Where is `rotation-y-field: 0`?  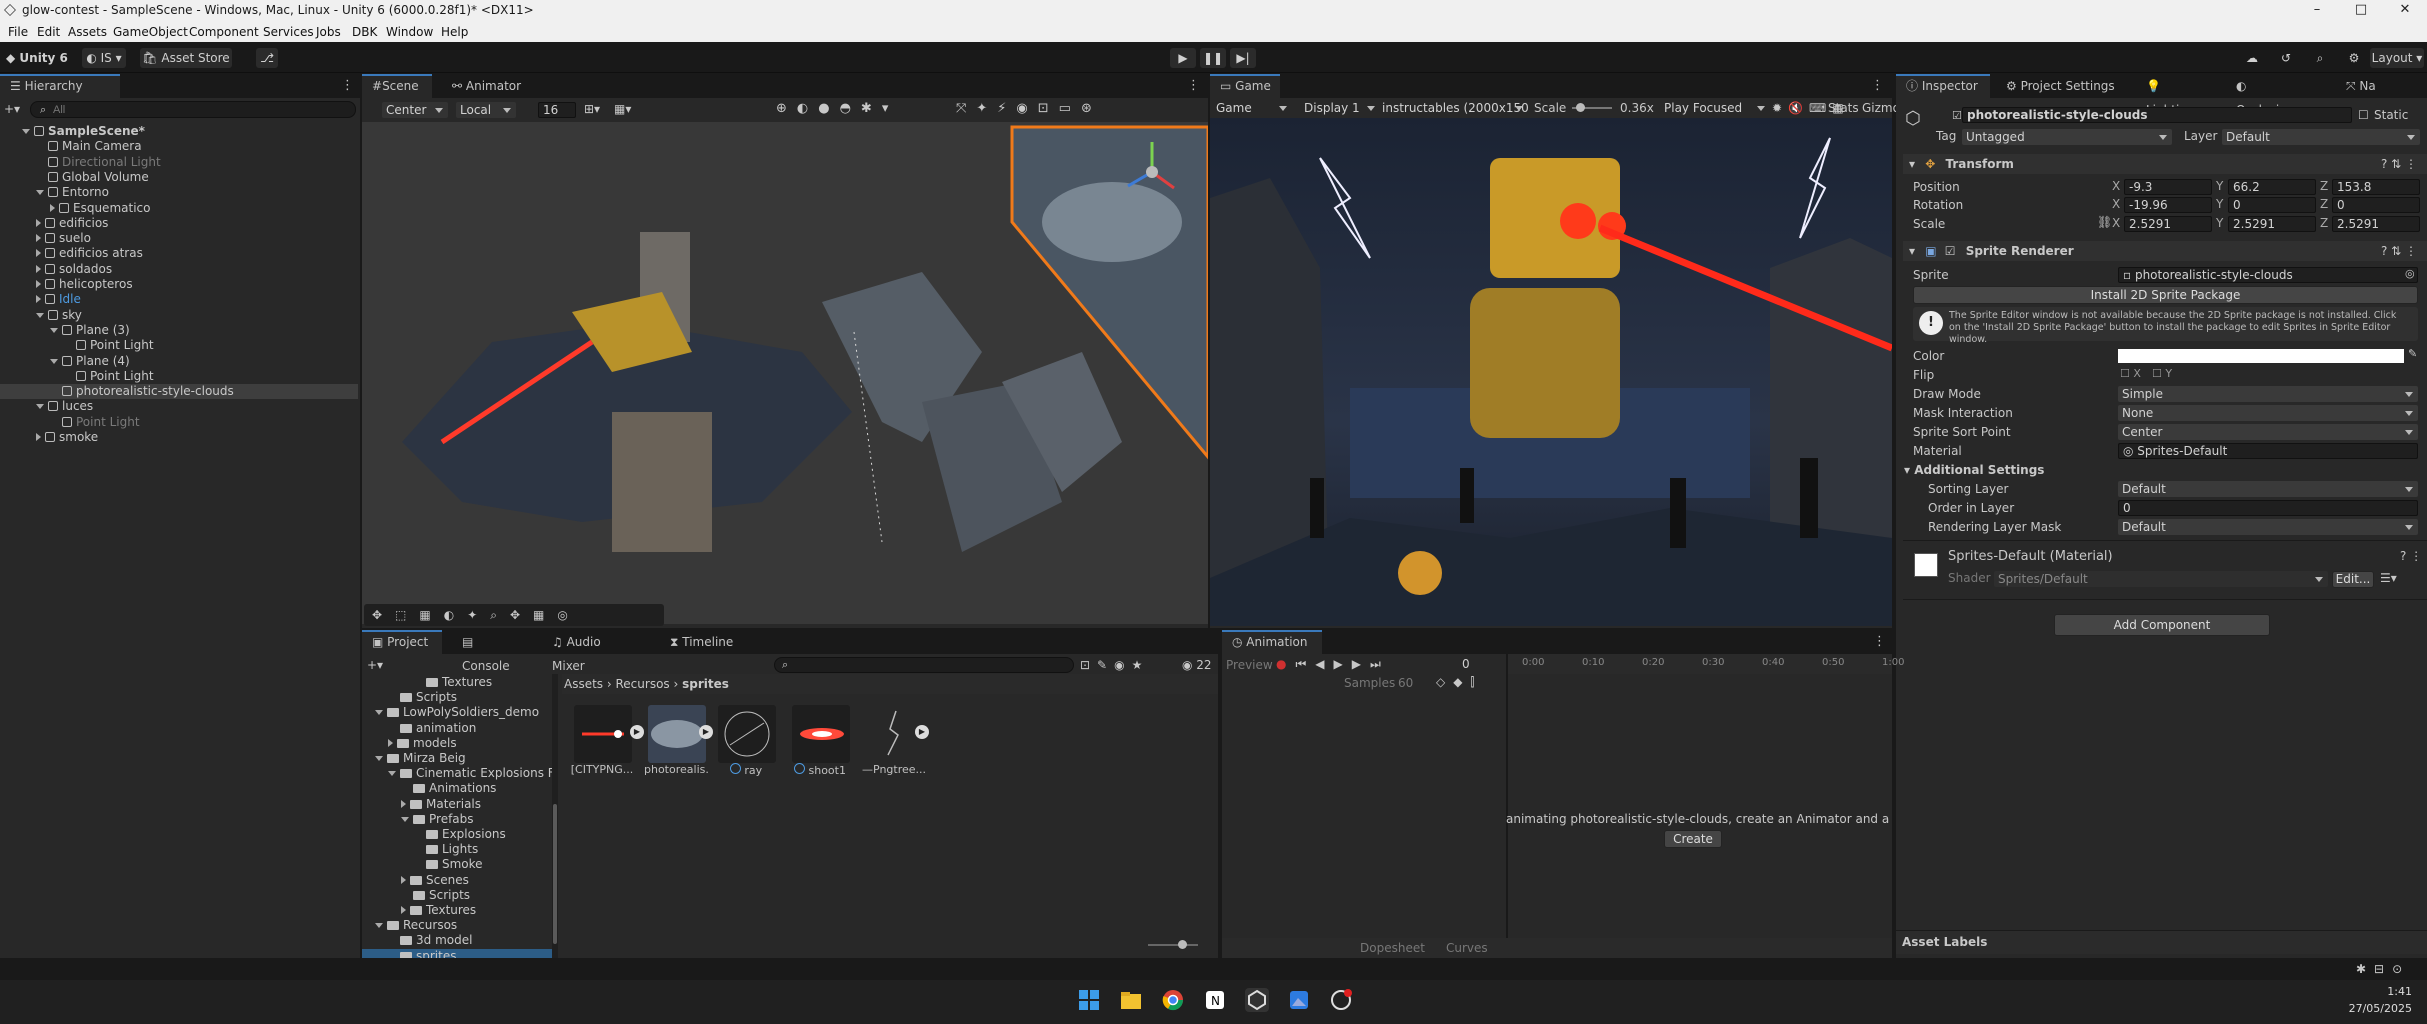
rotation-y-field: 0 is located at coordinates (2272, 205).